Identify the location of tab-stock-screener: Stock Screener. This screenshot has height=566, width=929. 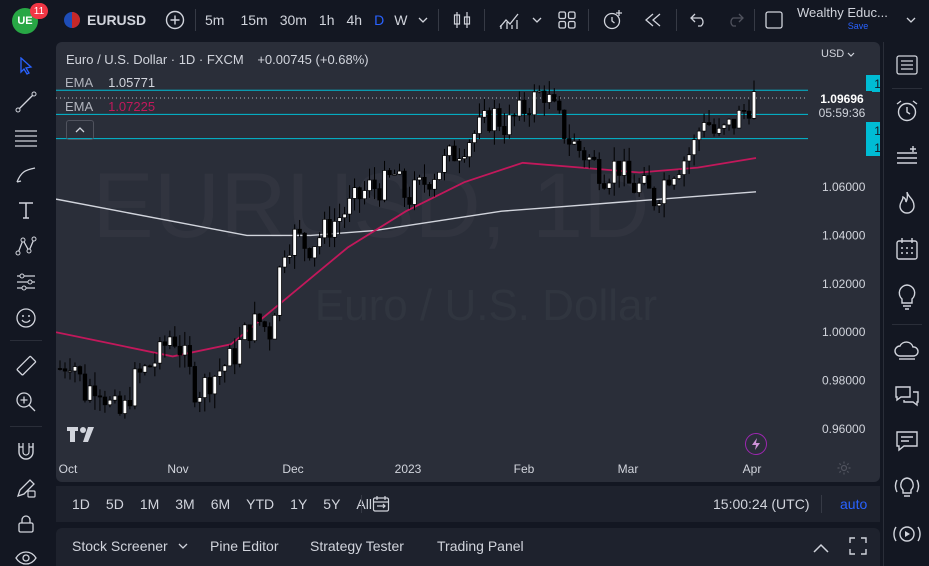
(130, 546).